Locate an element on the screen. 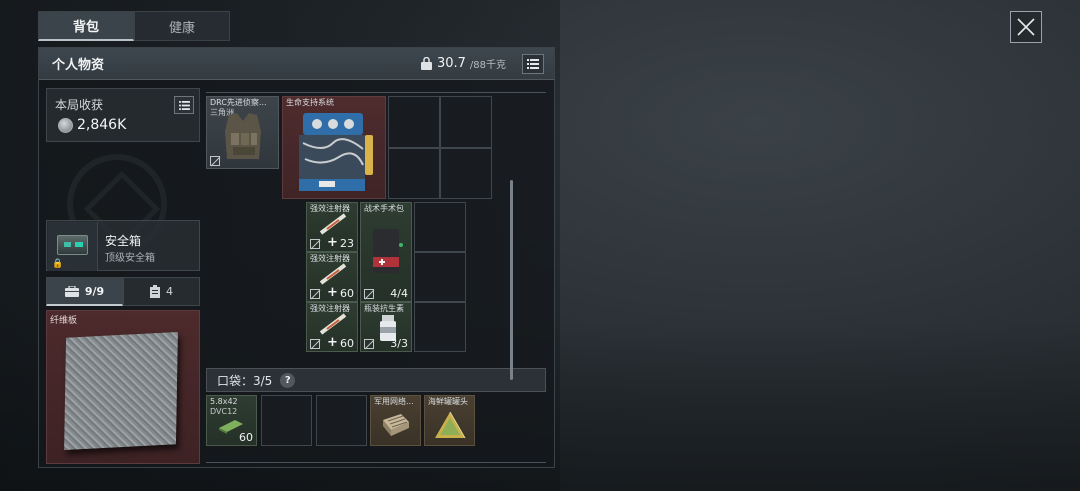  item-injector-3: 强效注射器 + 60 is located at coordinates (332, 327).